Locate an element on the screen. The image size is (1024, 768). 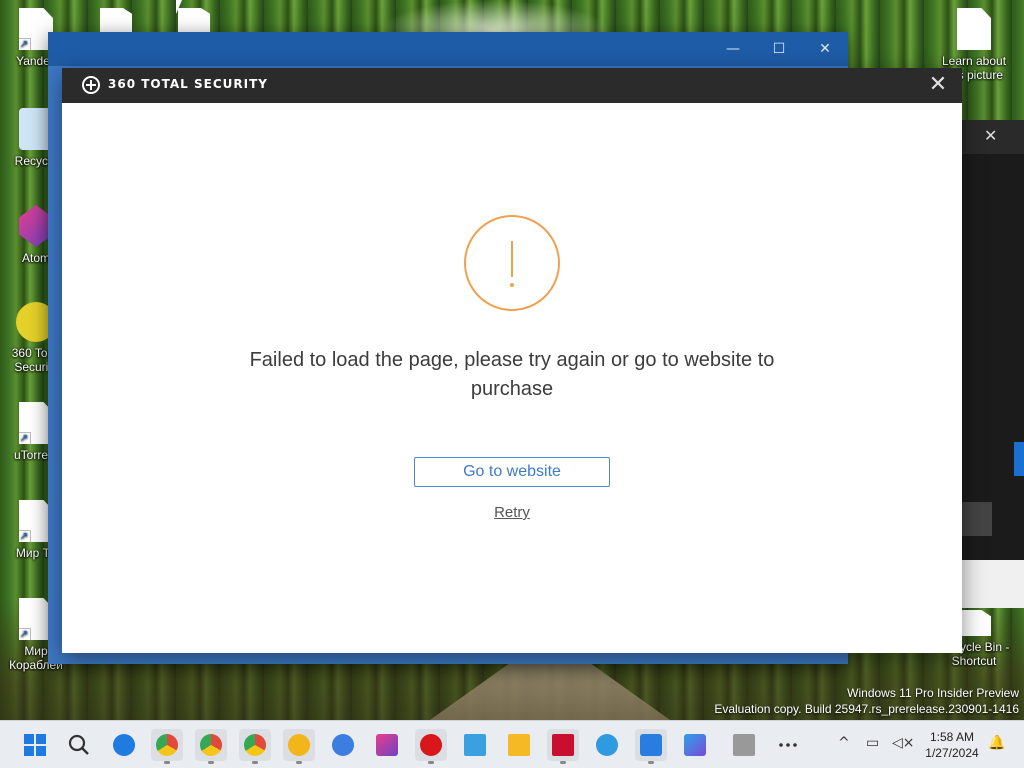
start-icon is located at coordinates (35, 745).